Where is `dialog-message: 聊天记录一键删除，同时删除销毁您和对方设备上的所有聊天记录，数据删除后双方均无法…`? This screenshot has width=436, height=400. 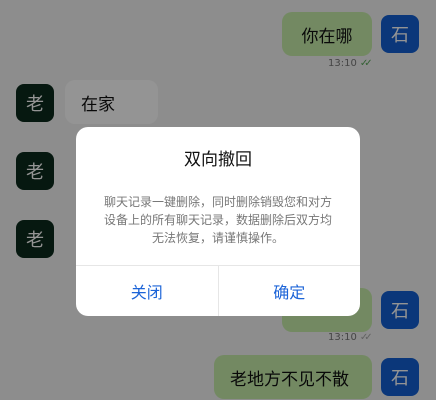
dialog-message: 聊天记录一键删除，同时删除销毁您和对方设备上的所有聊天记录，数据删除后双方均无法… is located at coordinates (217, 220).